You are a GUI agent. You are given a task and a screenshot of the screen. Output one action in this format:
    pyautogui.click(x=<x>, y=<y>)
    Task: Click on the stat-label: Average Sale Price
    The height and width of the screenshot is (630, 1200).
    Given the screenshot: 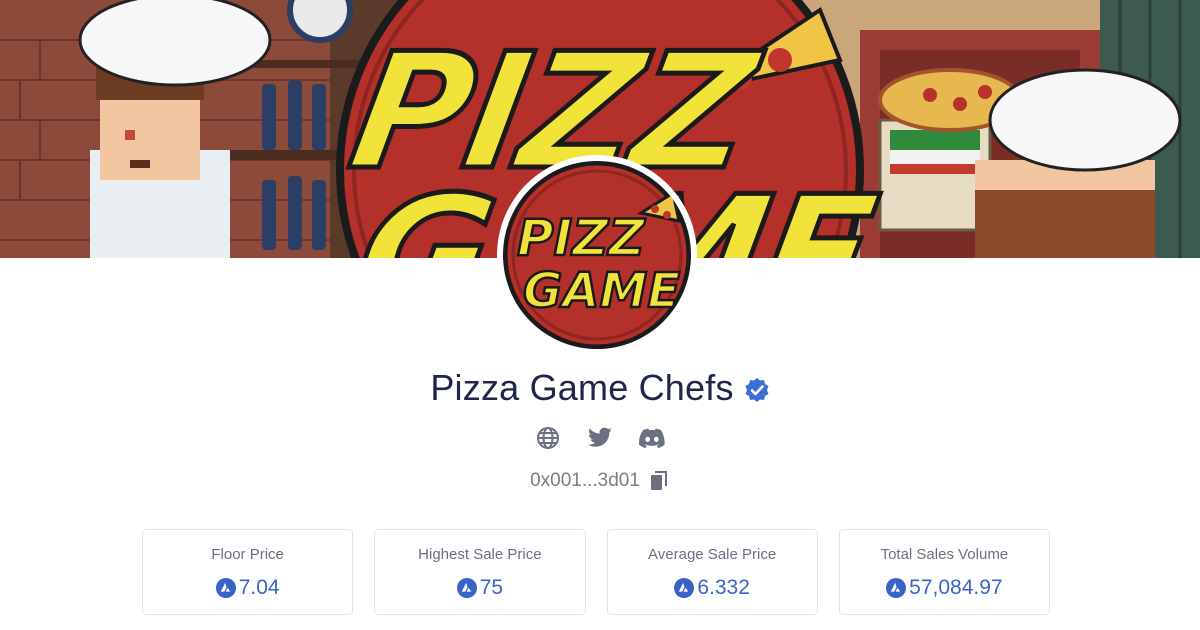 What is the action you would take?
    pyautogui.click(x=712, y=554)
    